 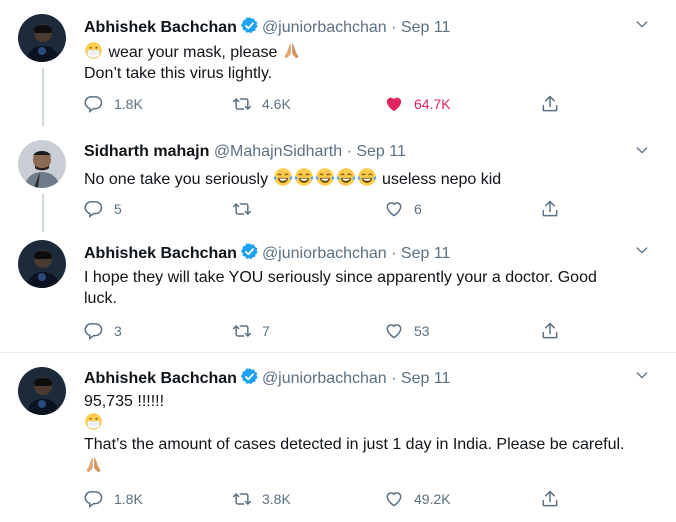 I want to click on tweet-line: wear your mask, please, so click(x=193, y=52).